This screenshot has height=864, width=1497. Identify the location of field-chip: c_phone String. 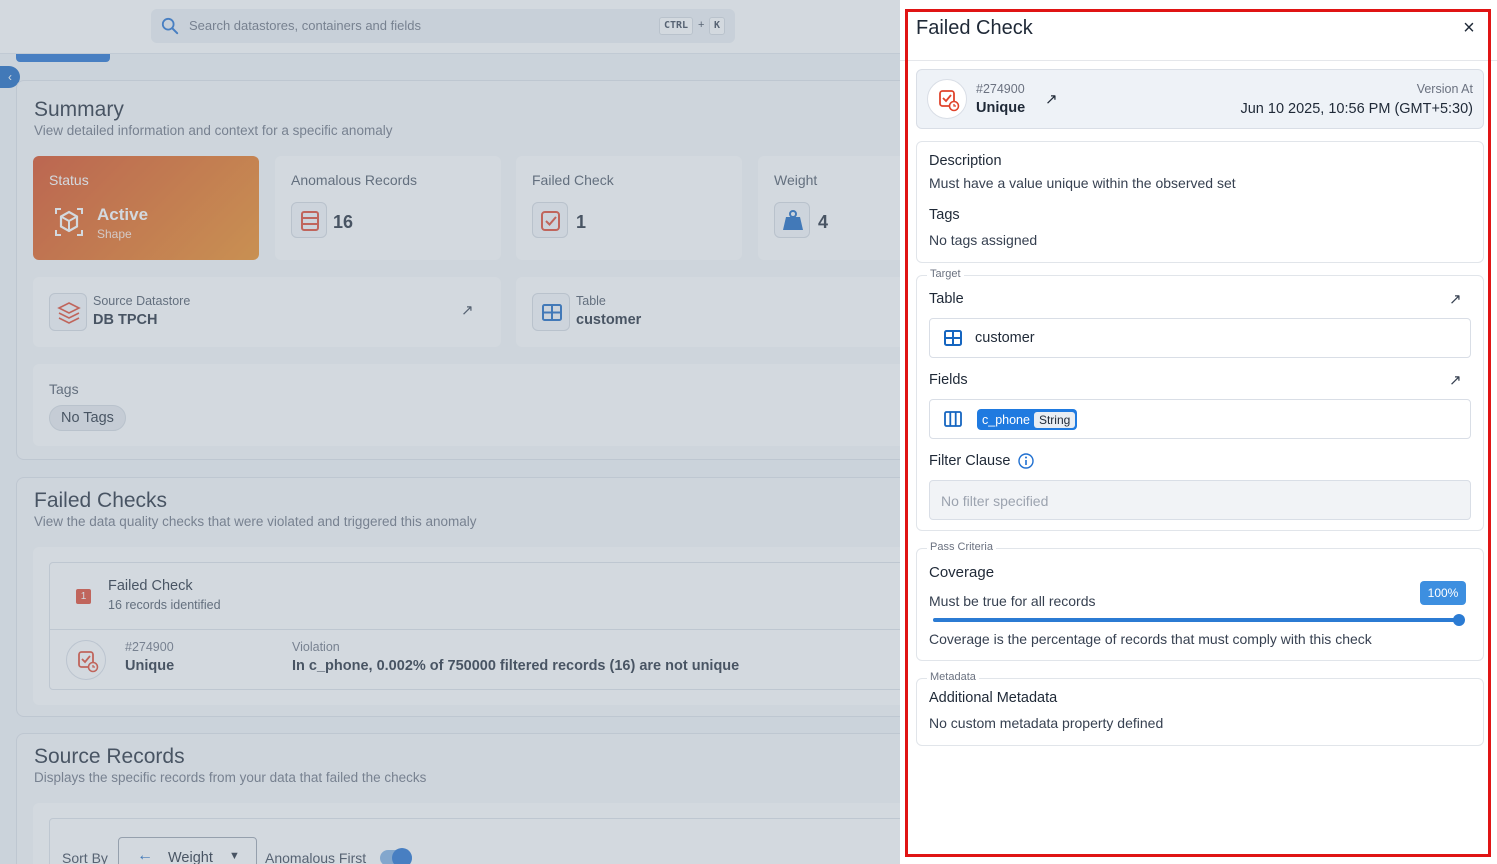
(1027, 419).